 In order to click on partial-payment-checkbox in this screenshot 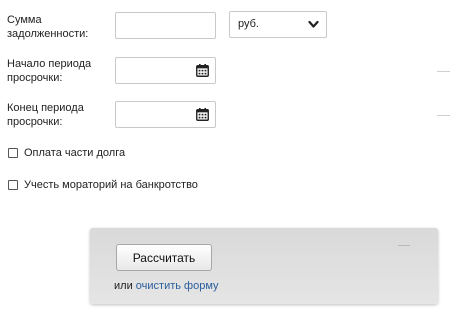, I will do `click(13, 153)`.